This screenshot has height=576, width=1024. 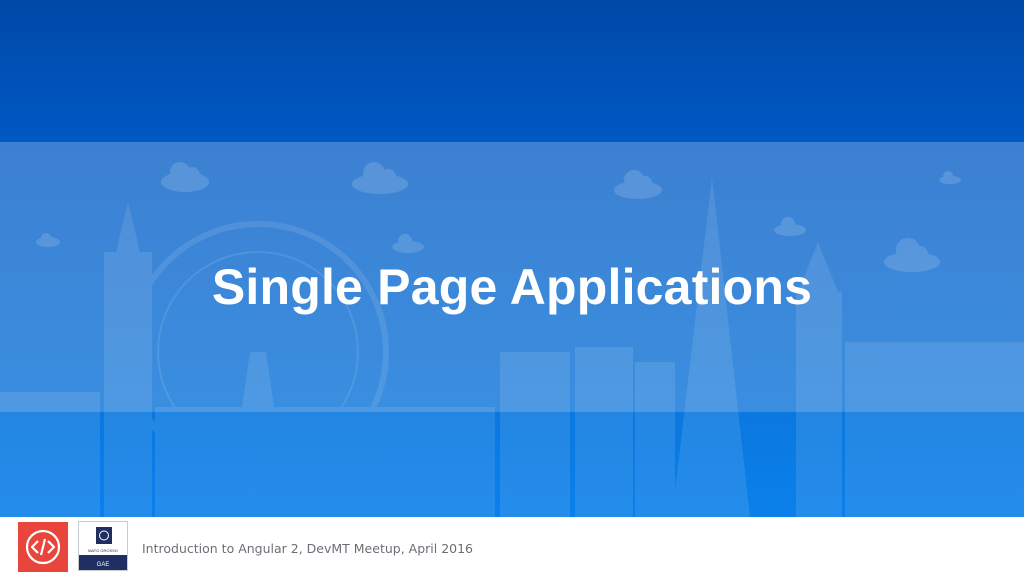 I want to click on gae-small-text: MATO GROSSO, so click(x=103, y=550).